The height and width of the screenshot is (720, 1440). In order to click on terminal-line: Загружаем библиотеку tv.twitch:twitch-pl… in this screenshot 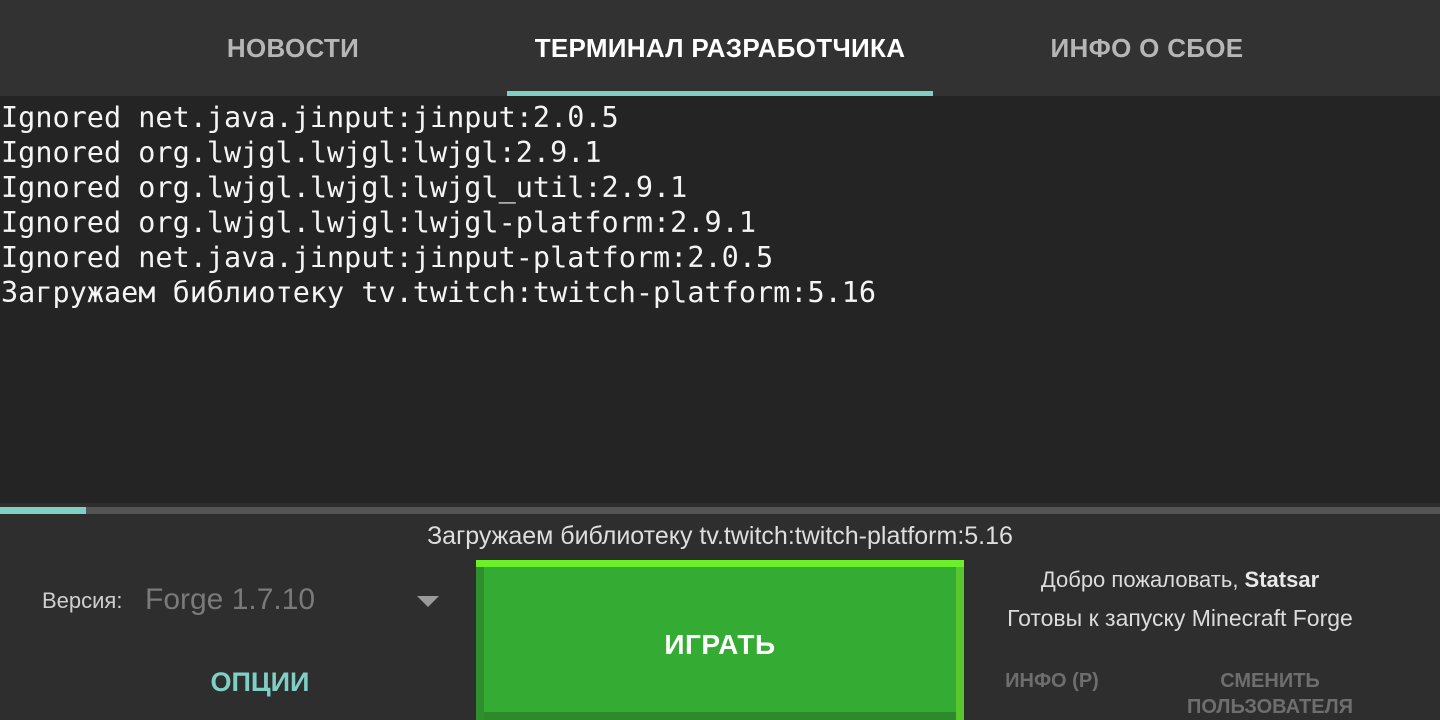, I will do `click(439, 292)`.